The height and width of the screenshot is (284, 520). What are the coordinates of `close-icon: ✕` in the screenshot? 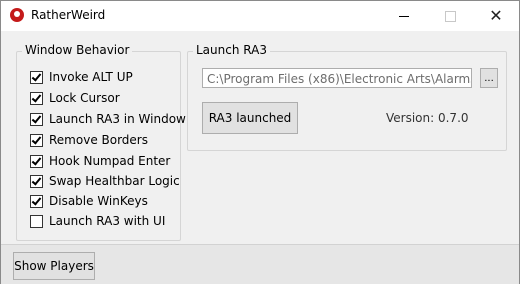 It's located at (496, 15).